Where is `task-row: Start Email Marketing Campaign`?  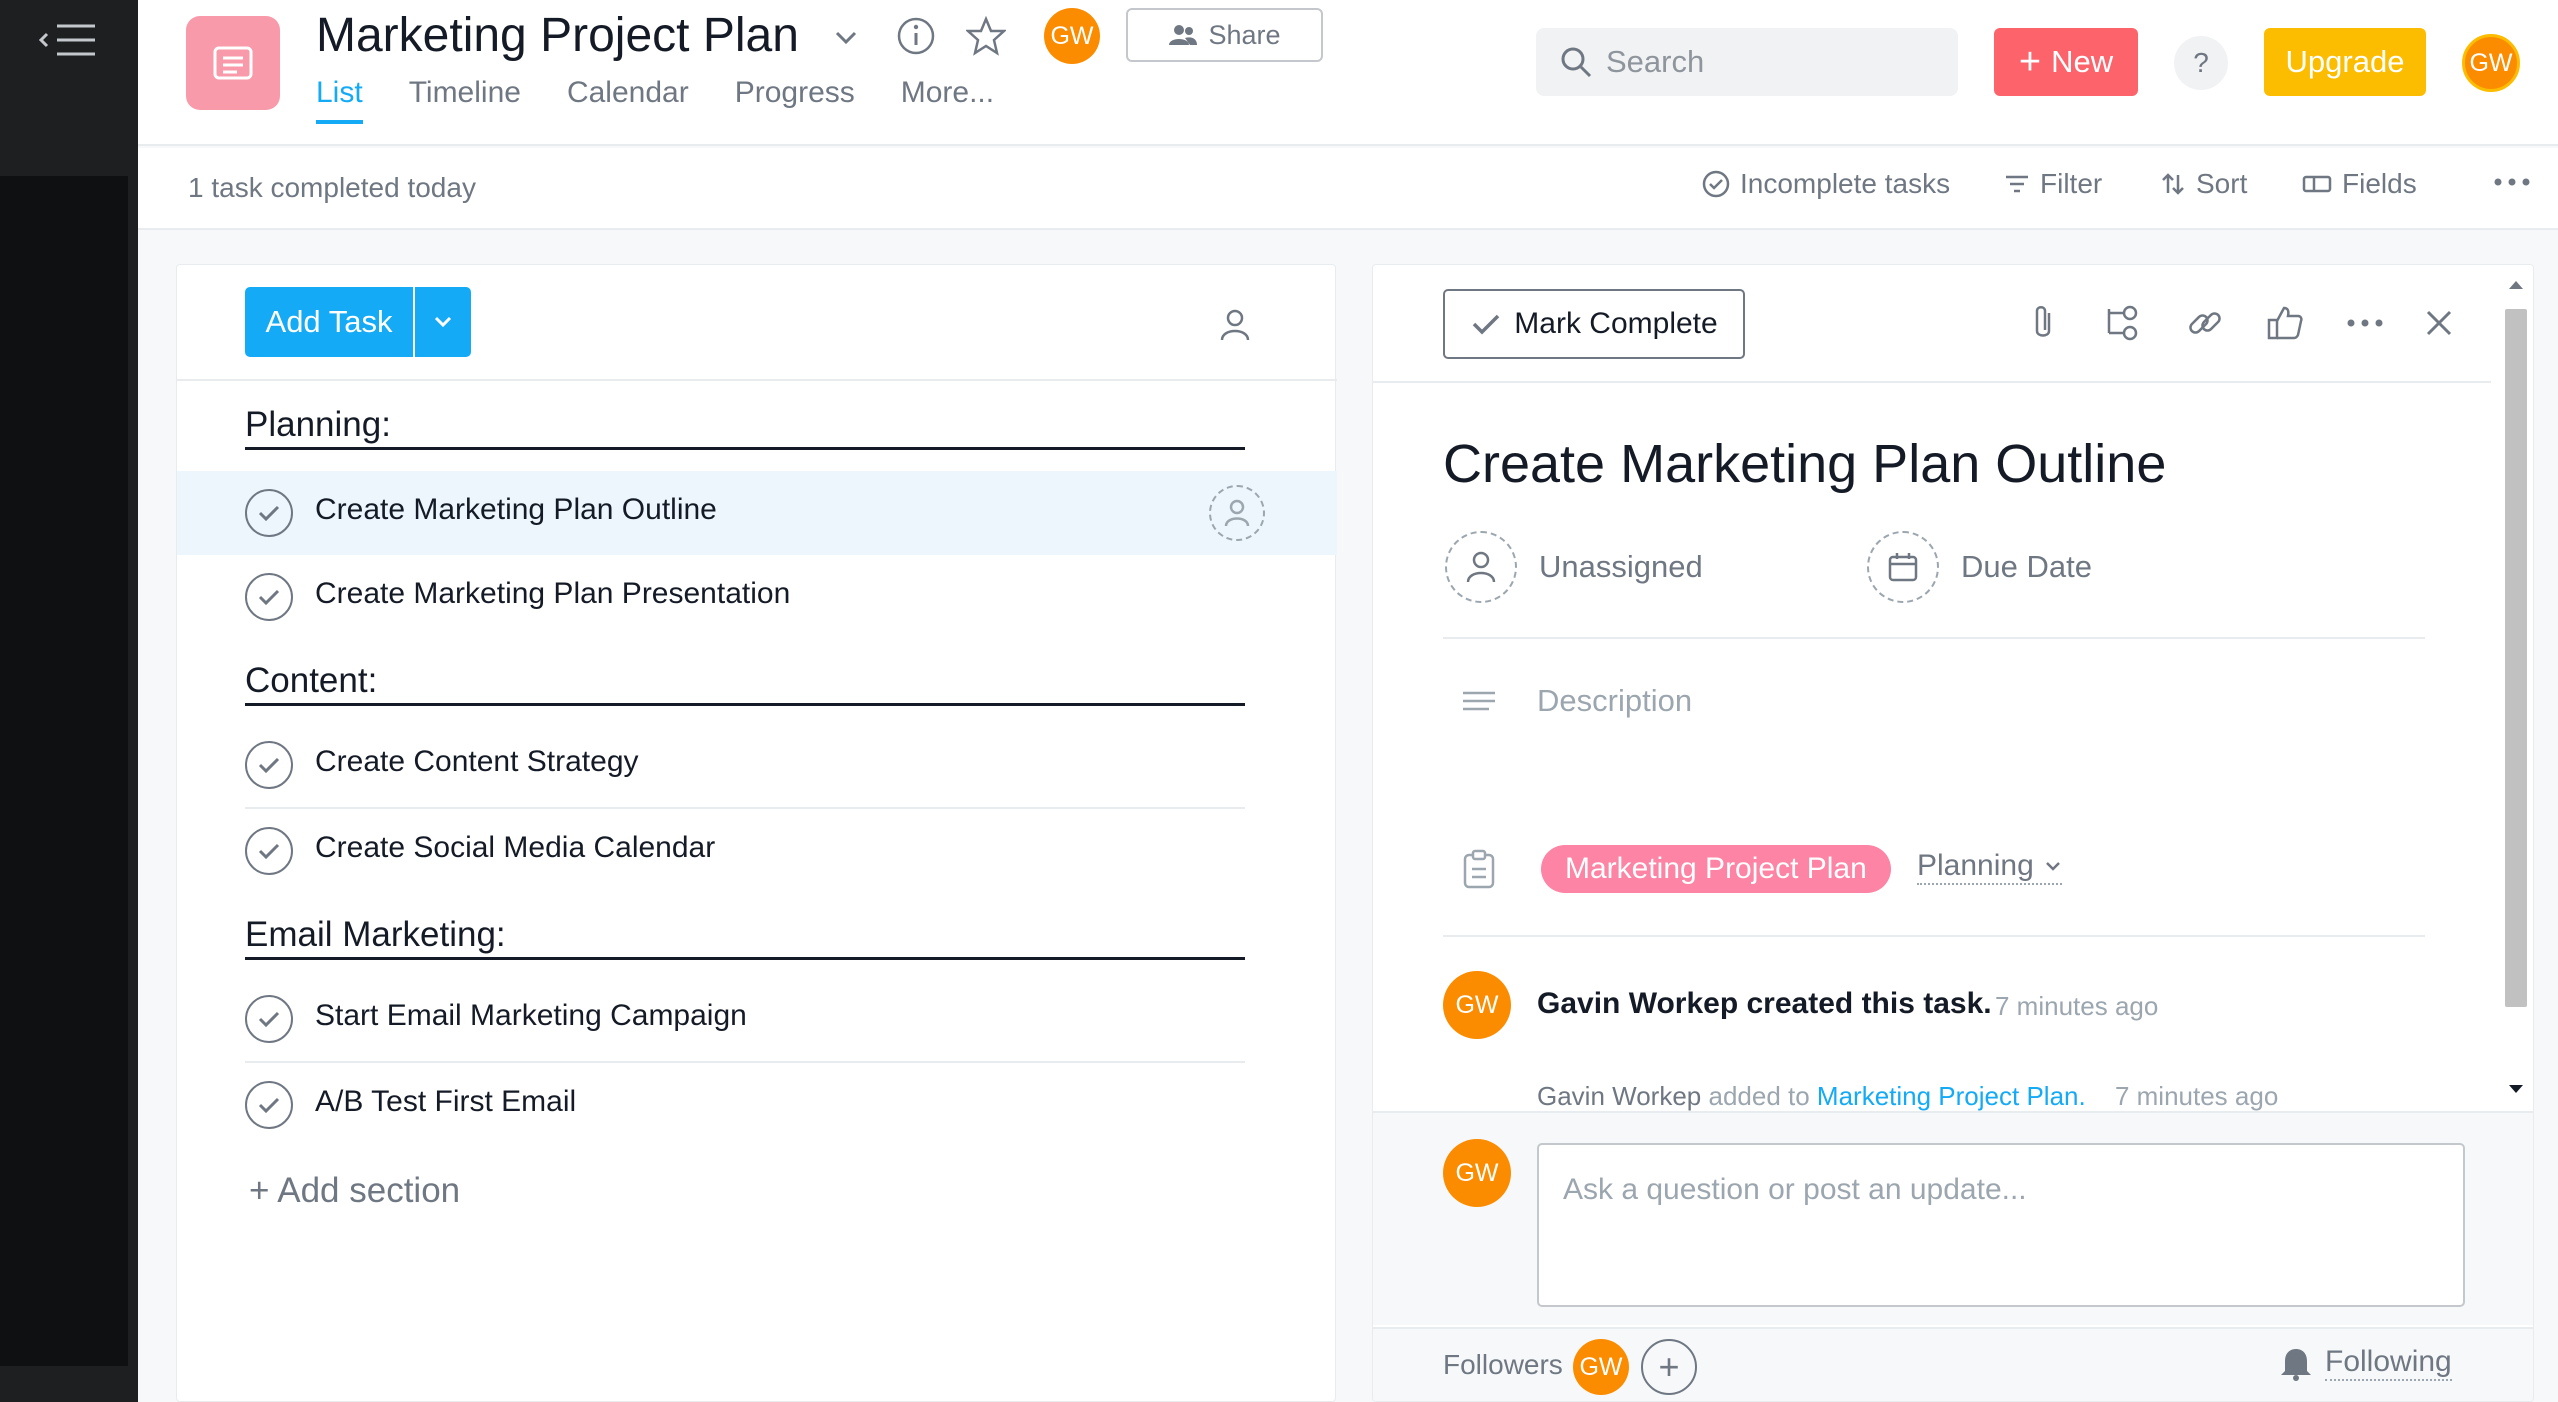
task-row: Start Email Marketing Campaign is located at coordinates (757, 1019).